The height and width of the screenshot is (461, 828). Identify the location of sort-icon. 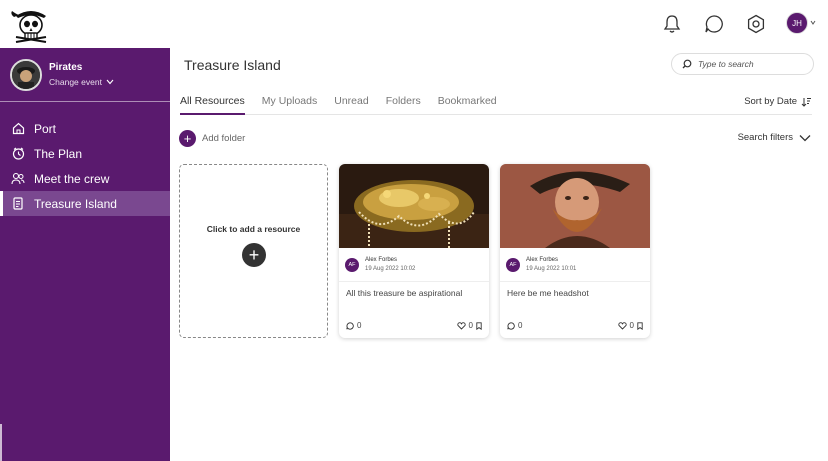
(806, 102).